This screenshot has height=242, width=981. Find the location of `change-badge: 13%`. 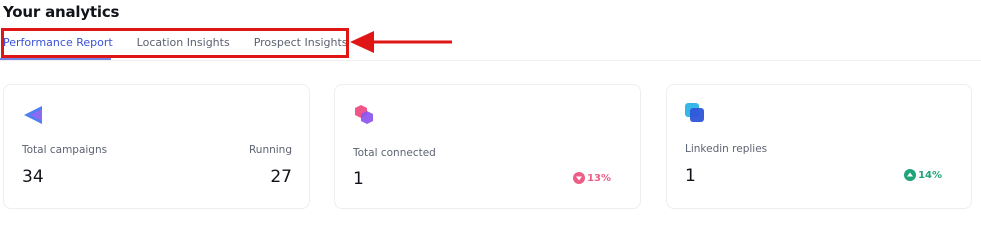

change-badge: 13% is located at coordinates (592, 178).